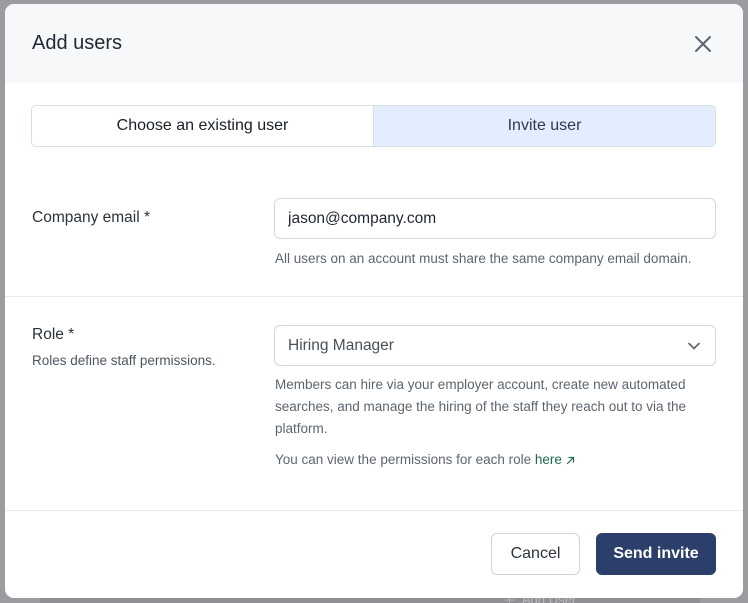 This screenshot has height=603, width=748. I want to click on cancel-button: Cancel, so click(535, 554).